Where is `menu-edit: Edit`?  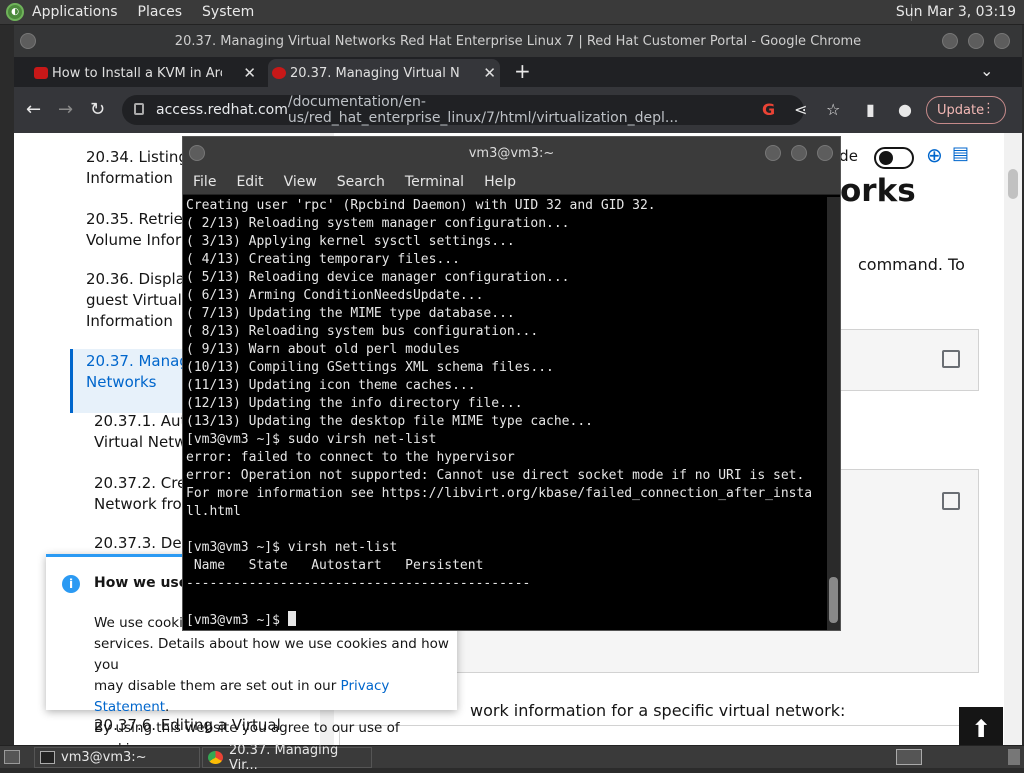 menu-edit: Edit is located at coordinates (249, 182).